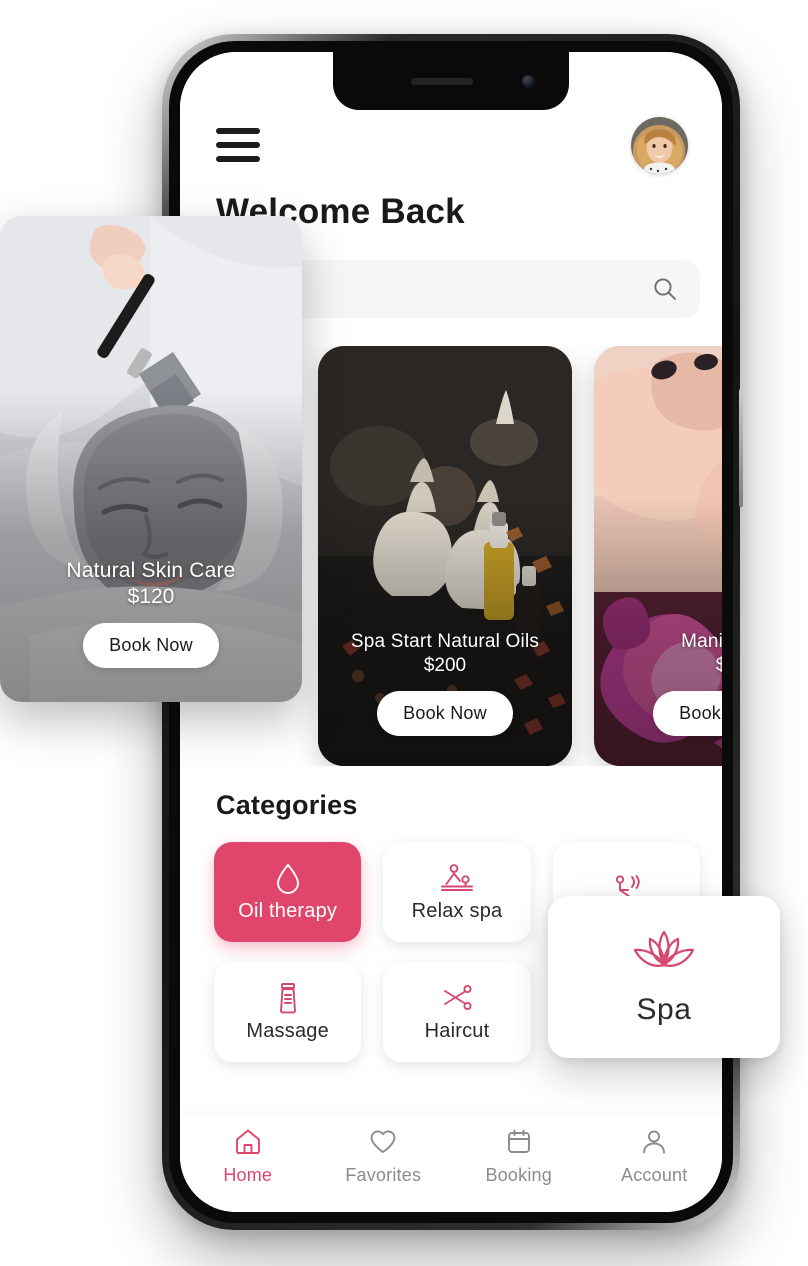 The height and width of the screenshot is (1266, 808). Describe the element at coordinates (383, 1144) in the screenshot. I see `heart-icon` at that location.